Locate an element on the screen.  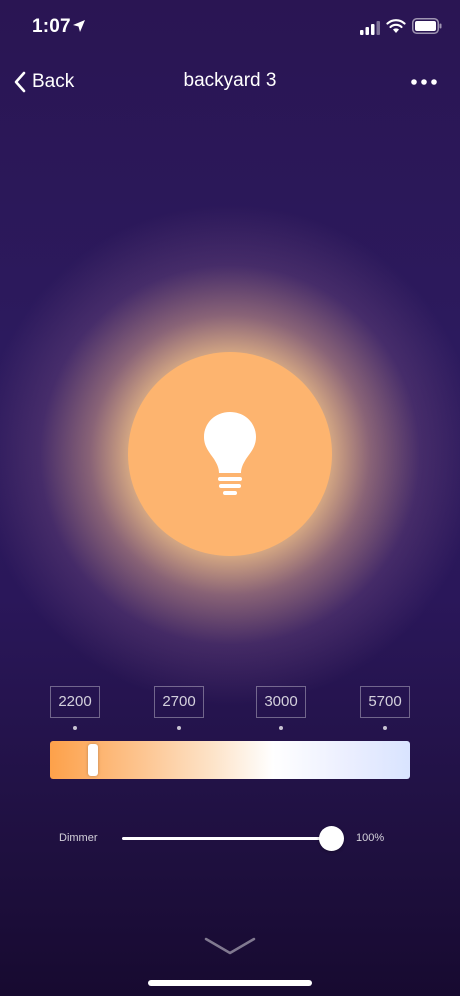
cellular-signal-icon is located at coordinates (370, 28).